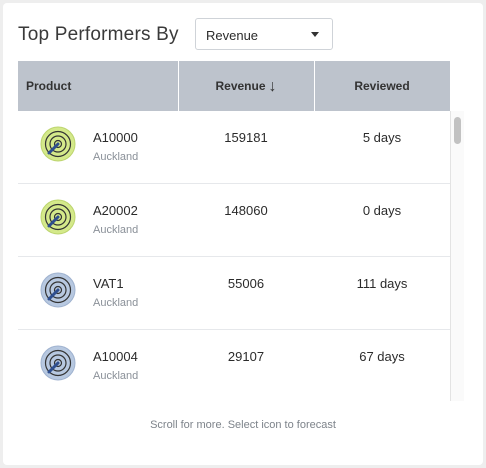 The width and height of the screenshot is (486, 468). I want to click on table-row: A10000 Auckland 159181 5 days, so click(234, 147).